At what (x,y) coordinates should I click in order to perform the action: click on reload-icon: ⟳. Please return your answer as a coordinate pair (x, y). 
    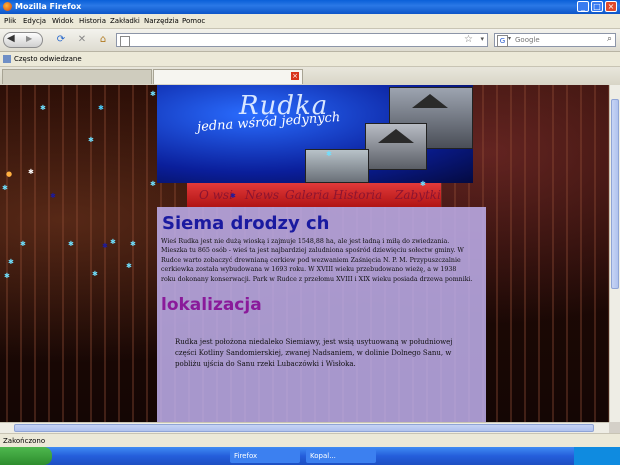
    Looking at the image, I should click on (61, 40).